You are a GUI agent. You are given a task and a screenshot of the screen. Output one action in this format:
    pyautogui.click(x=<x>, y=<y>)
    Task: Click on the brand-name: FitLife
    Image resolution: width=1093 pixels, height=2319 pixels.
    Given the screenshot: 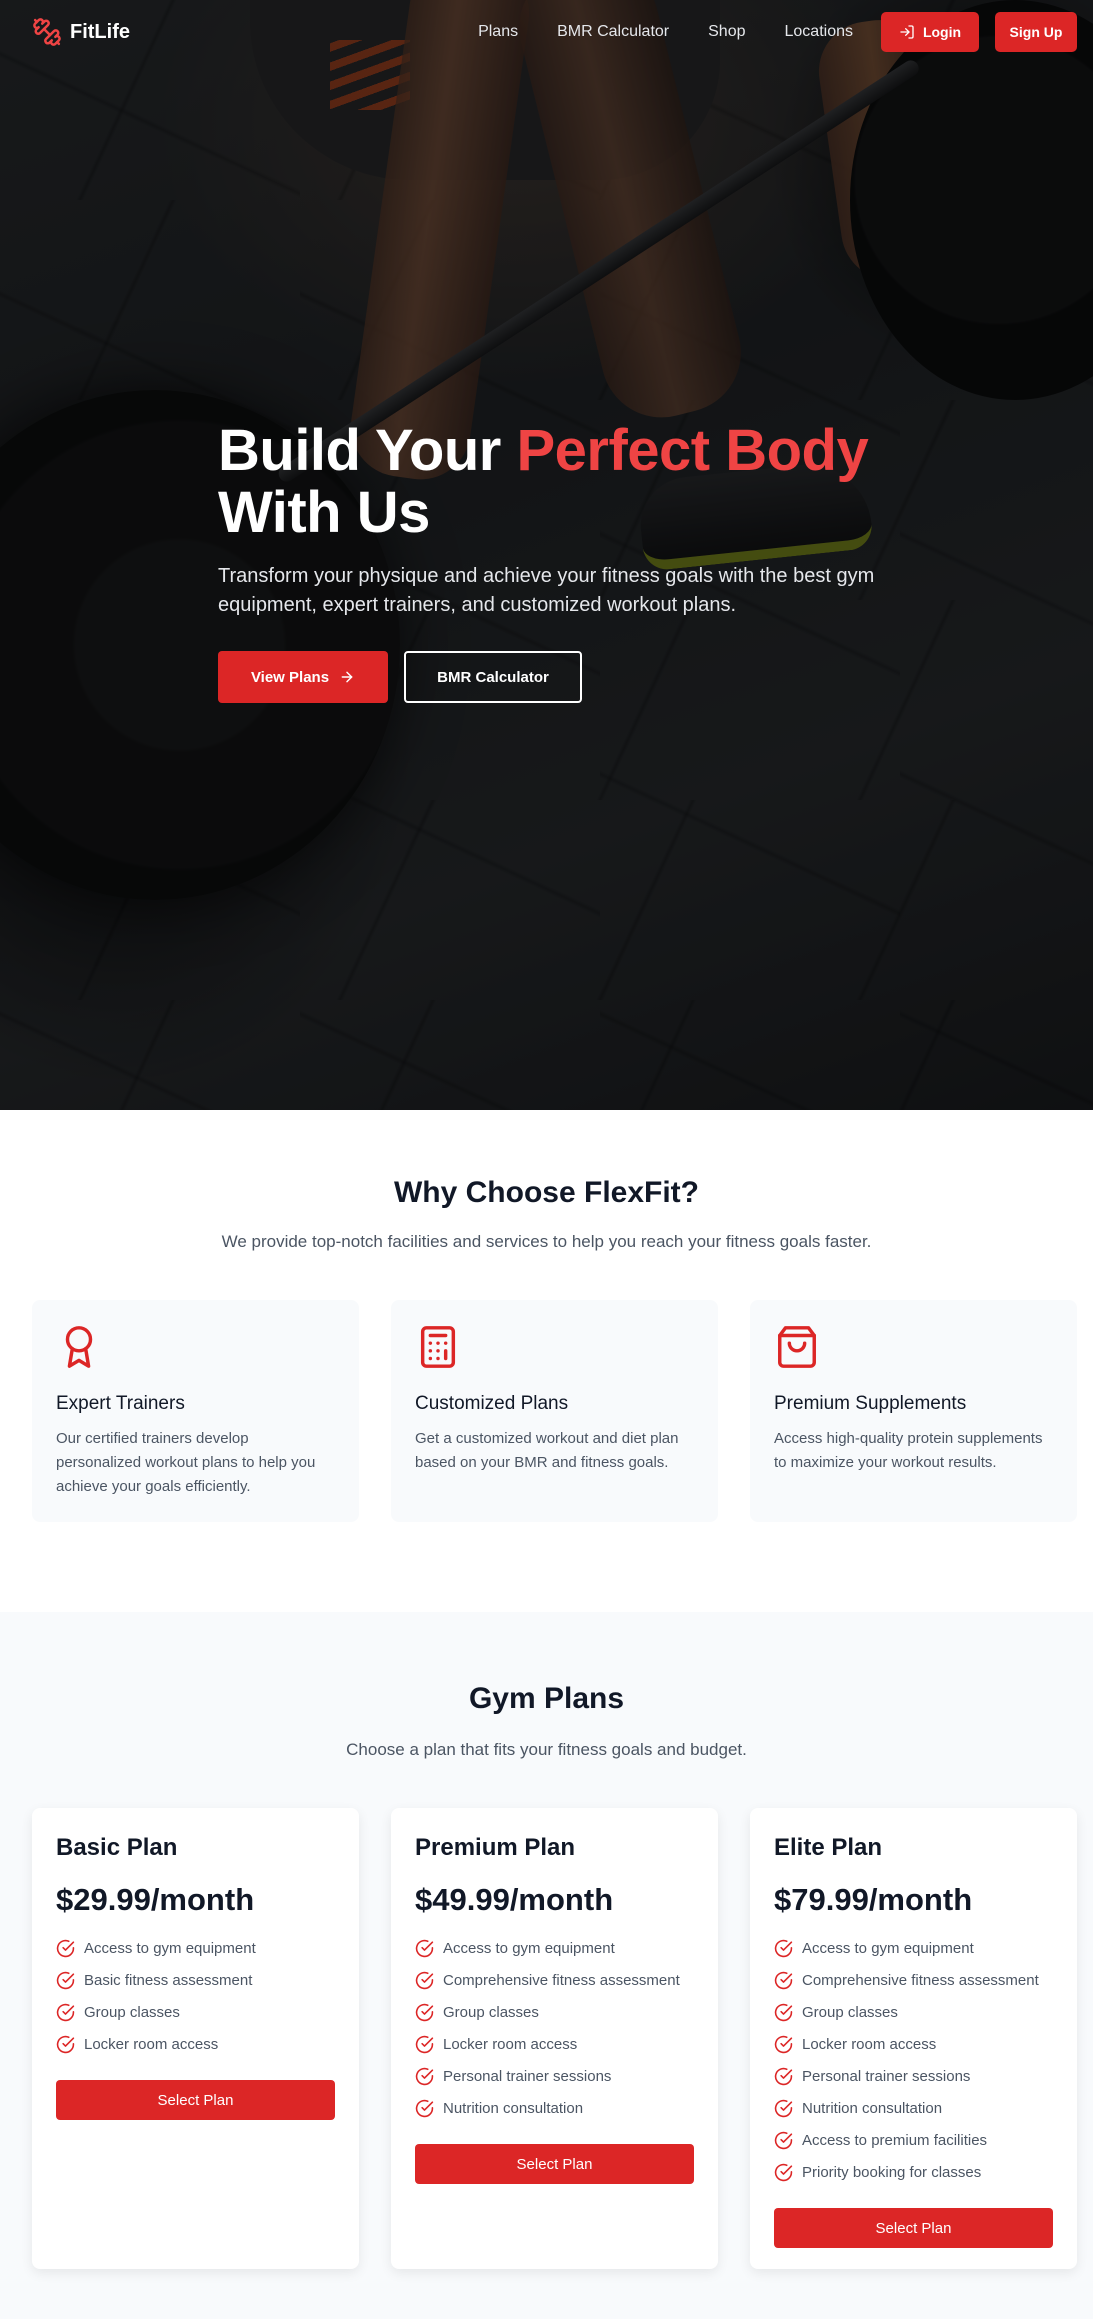 What is the action you would take?
    pyautogui.click(x=100, y=31)
    